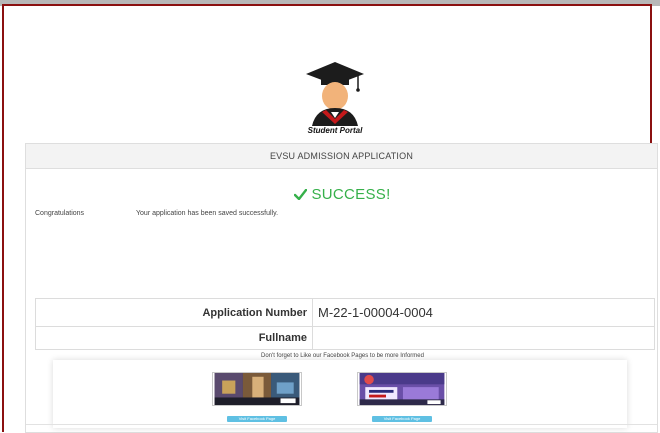 This screenshot has height=433, width=660. What do you see at coordinates (335, 130) in the screenshot?
I see `logo-caption: Student Portal` at bounding box center [335, 130].